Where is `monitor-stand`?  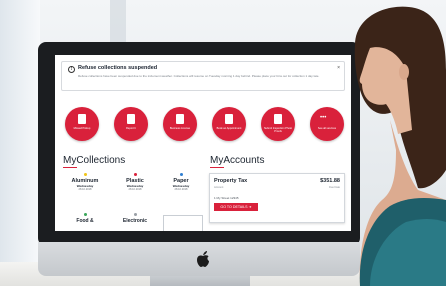
monitor-stand is located at coordinates (200, 281).